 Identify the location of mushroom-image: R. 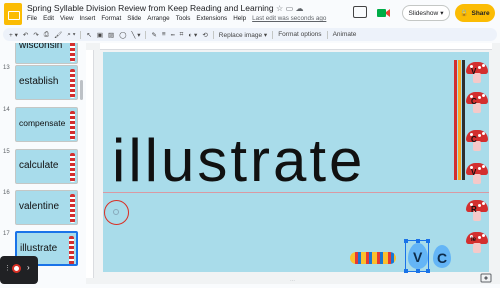
(477, 211).